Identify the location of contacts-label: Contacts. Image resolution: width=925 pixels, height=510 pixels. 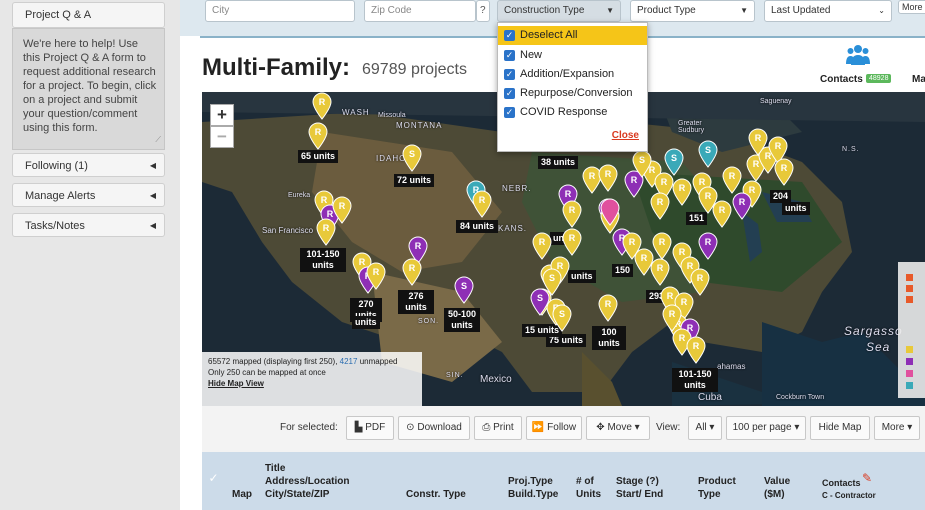
(841, 79).